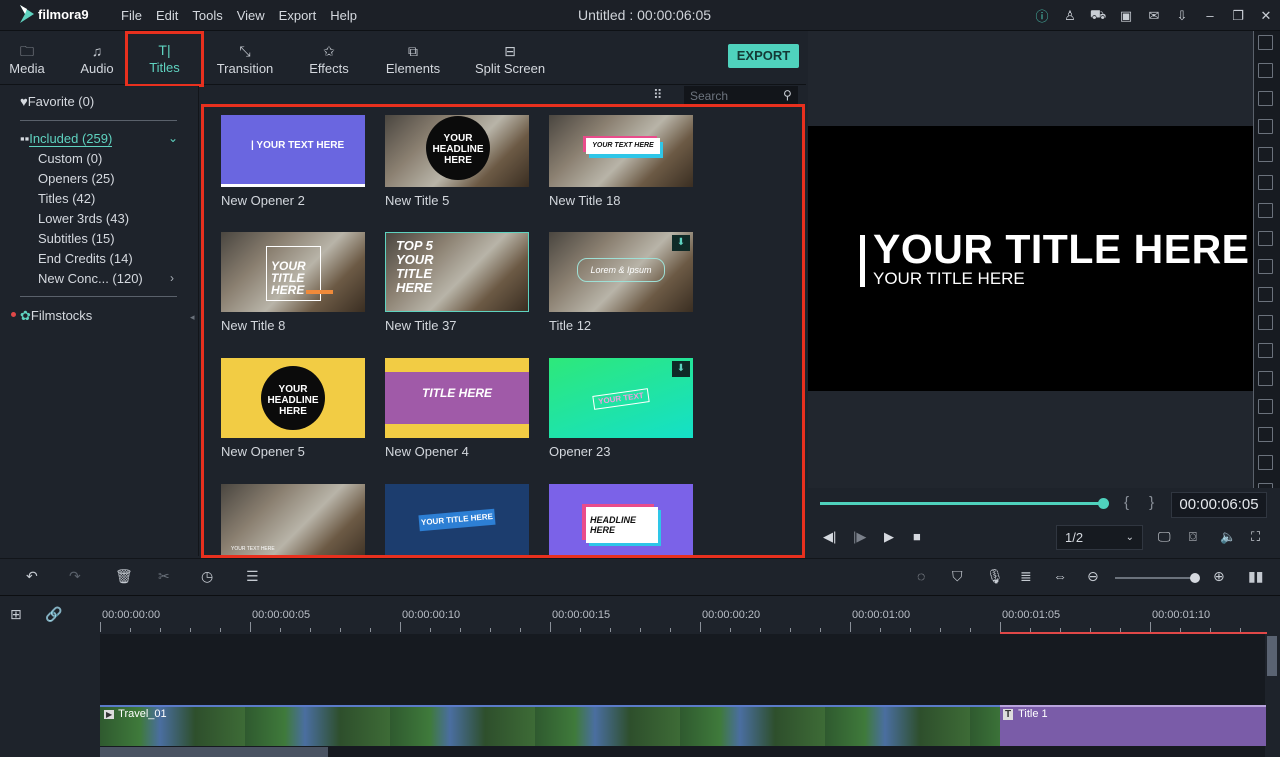 The width and height of the screenshot is (1280, 757). I want to click on sidebar-item-lower-3rds: Lower 3rds (43), so click(83, 218).